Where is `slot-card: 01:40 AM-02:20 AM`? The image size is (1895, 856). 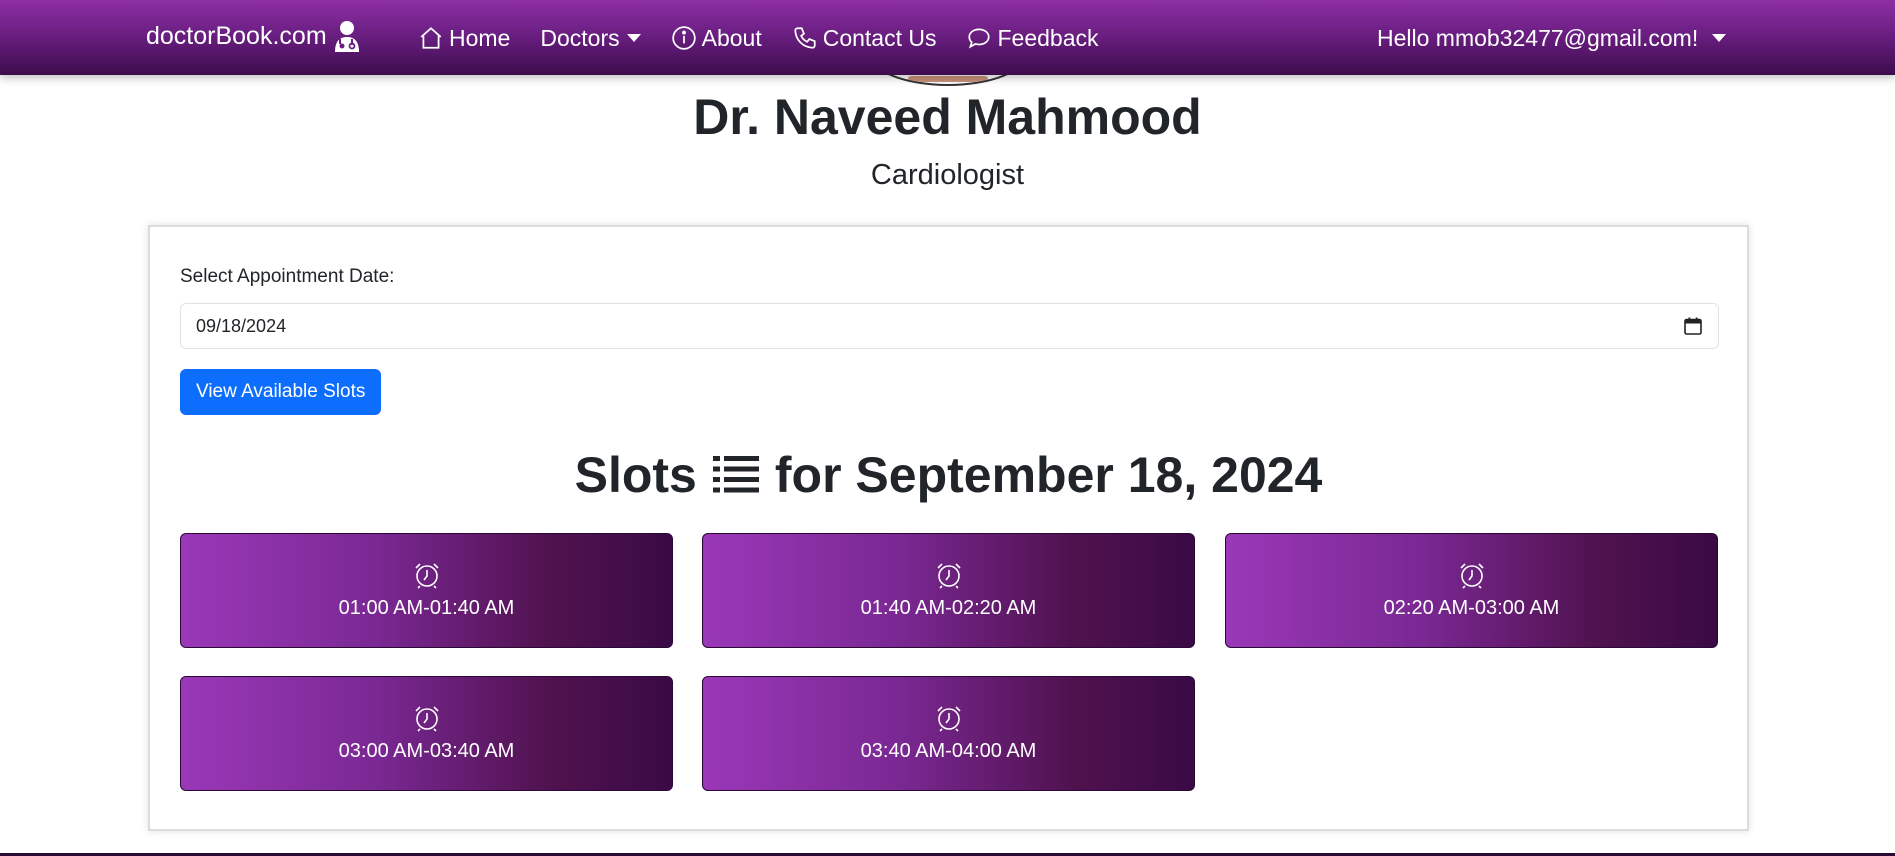 slot-card: 01:40 AM-02:20 AM is located at coordinates (948, 590).